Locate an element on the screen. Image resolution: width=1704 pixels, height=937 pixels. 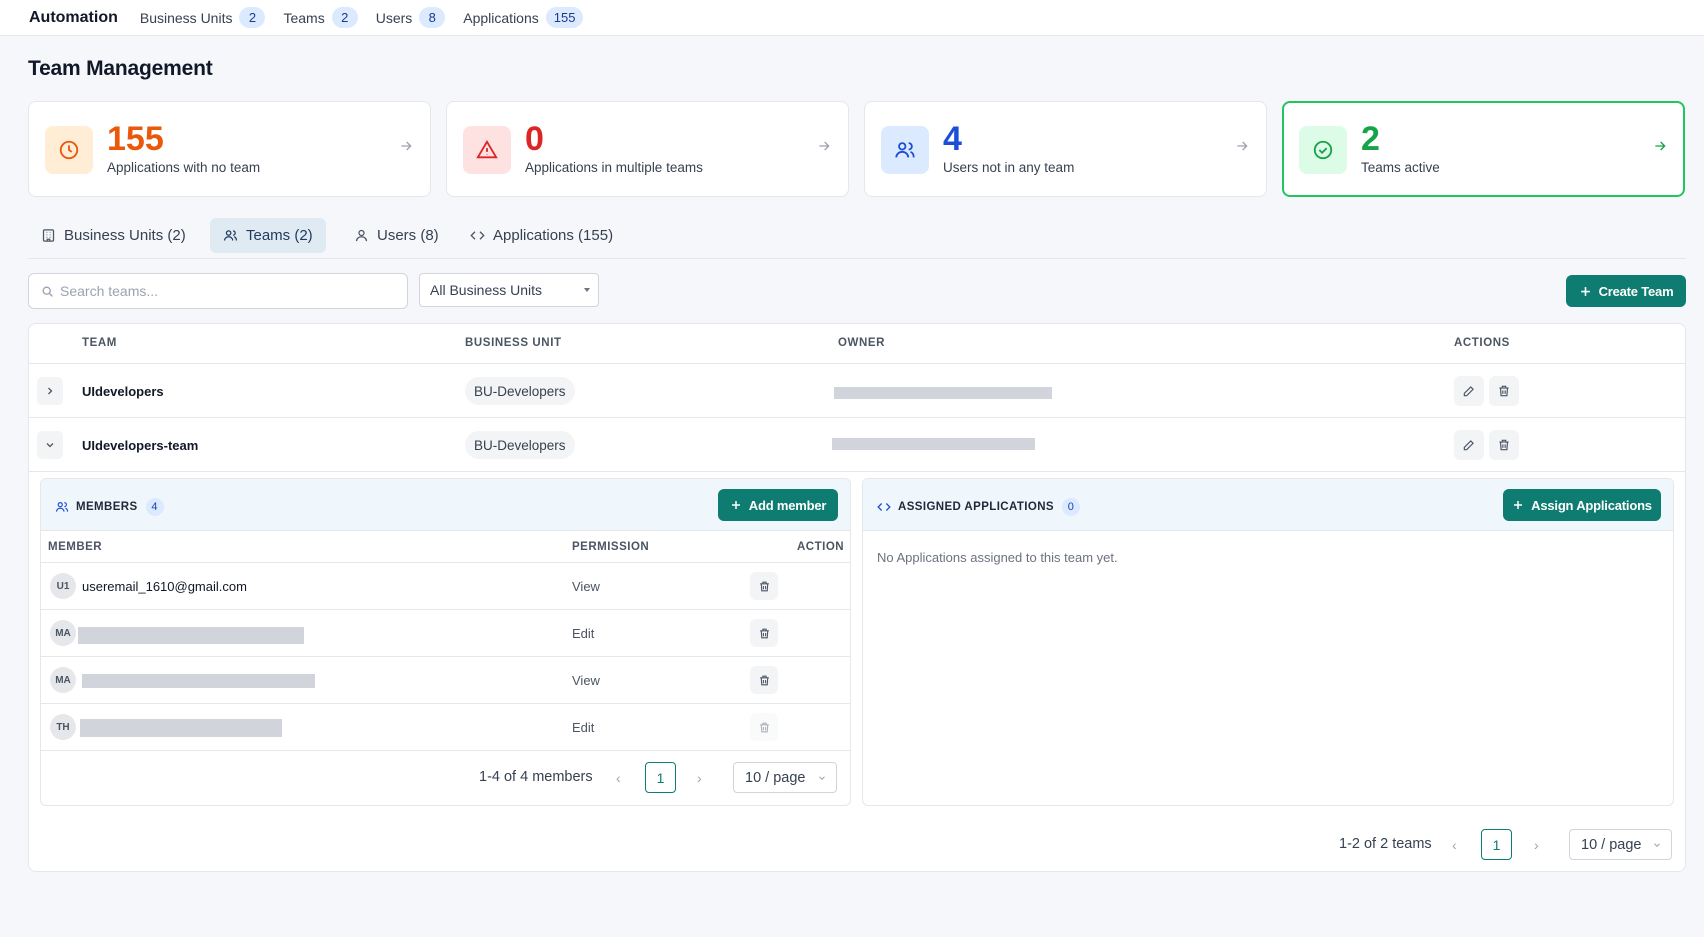
column-header-business-unit: BUSINESS UNIT is located at coordinates (513, 343).